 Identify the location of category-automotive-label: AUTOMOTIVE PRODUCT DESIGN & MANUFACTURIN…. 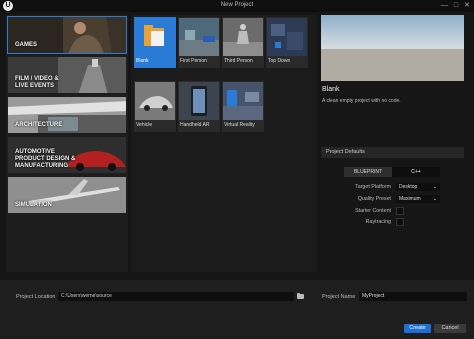
(45, 159).